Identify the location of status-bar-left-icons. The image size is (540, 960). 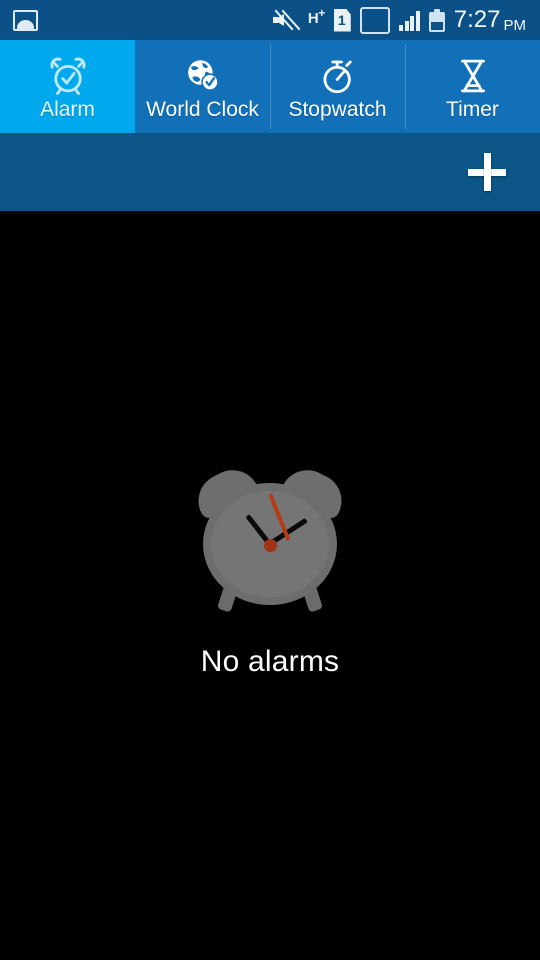
(19, 20).